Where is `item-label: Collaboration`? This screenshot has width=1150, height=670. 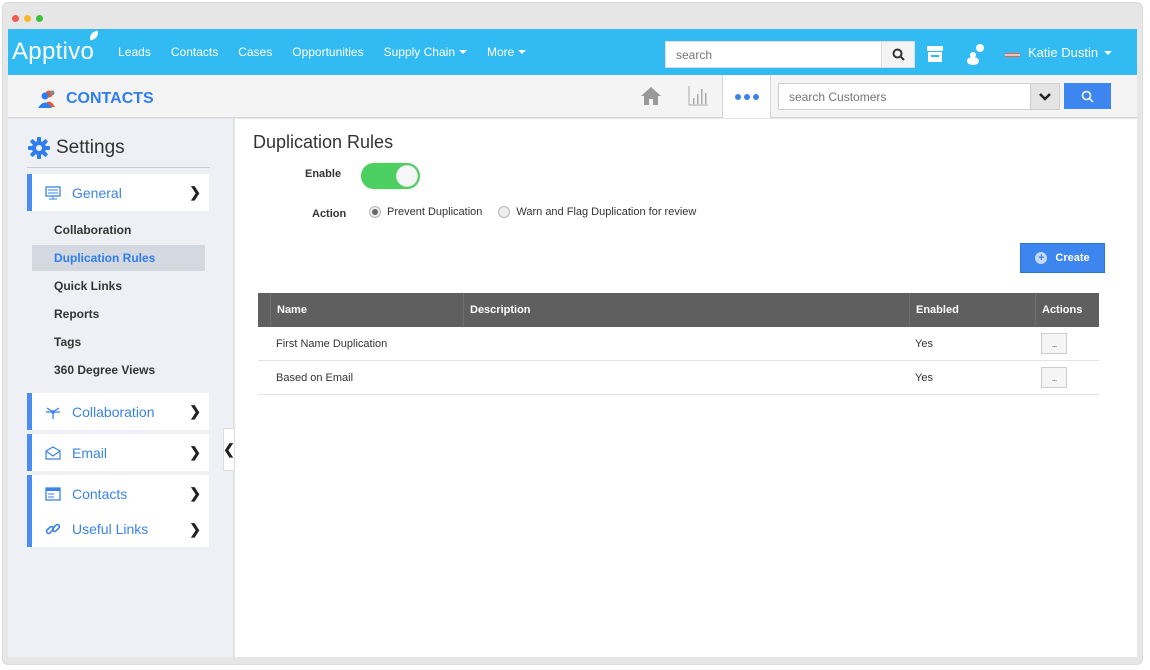 item-label: Collaboration is located at coordinates (93, 230).